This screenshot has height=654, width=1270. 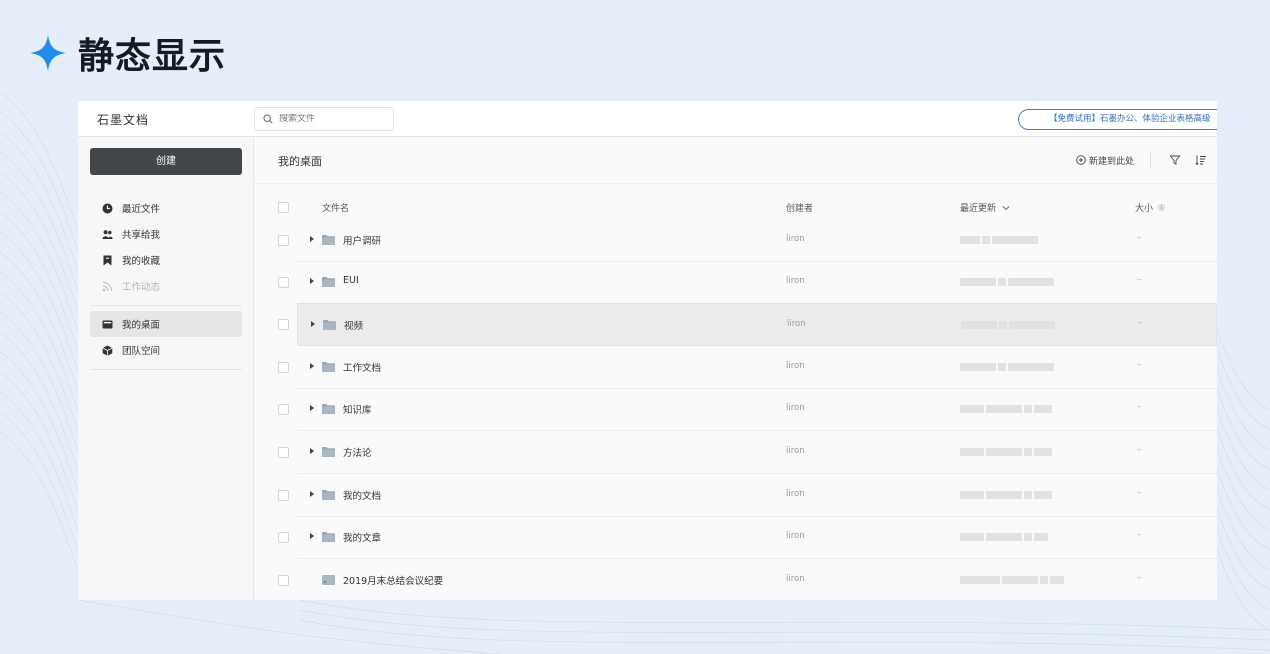 I want to click on table-row: 用户调研 liron –, so click(x=757, y=240).